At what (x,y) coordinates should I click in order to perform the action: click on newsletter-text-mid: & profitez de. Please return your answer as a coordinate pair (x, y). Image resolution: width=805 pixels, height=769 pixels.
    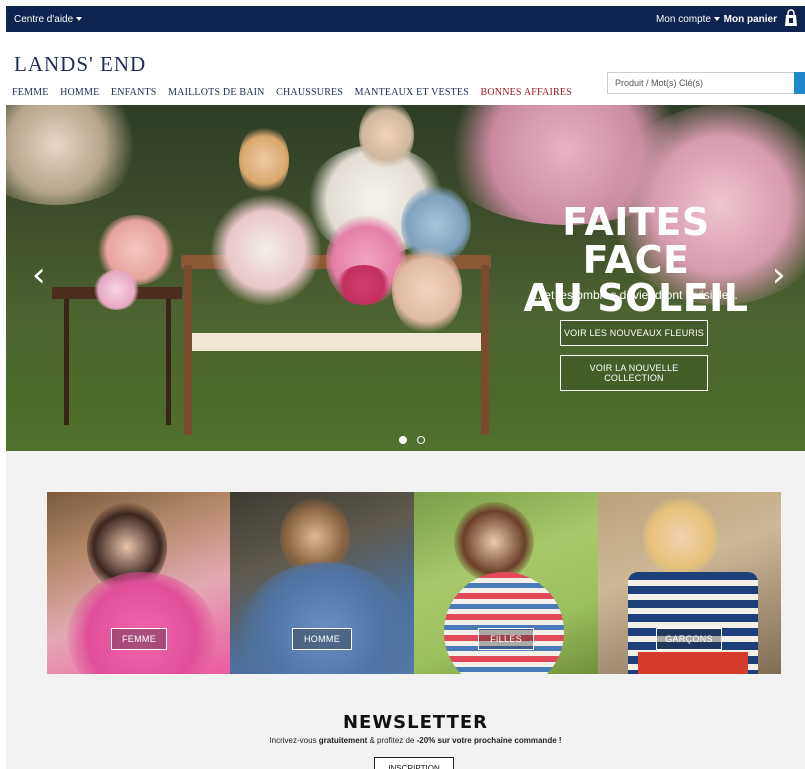
    Looking at the image, I should click on (392, 740).